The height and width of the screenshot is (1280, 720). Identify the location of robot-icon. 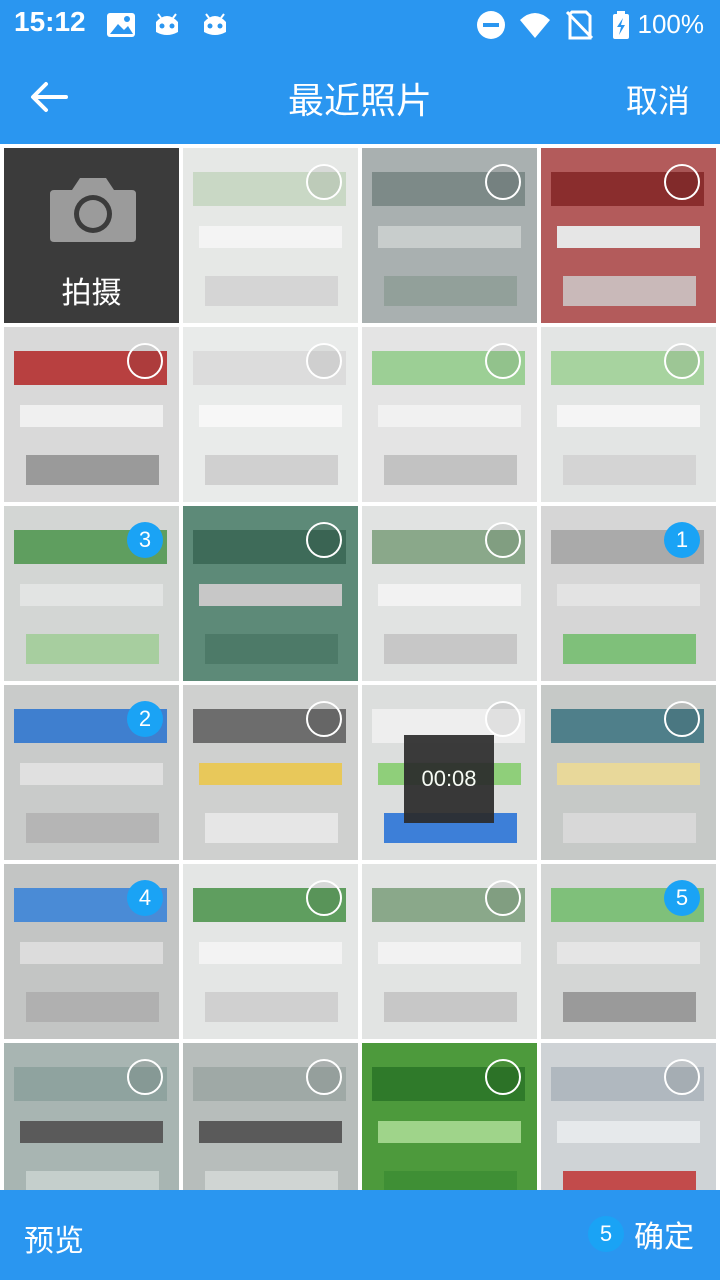
(167, 24).